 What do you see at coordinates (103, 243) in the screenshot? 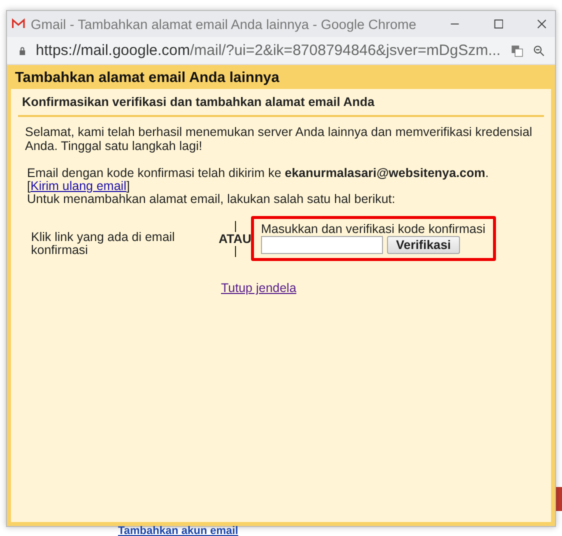
I see `option-text: Klik link yang ada di email konfirmasi` at bounding box center [103, 243].